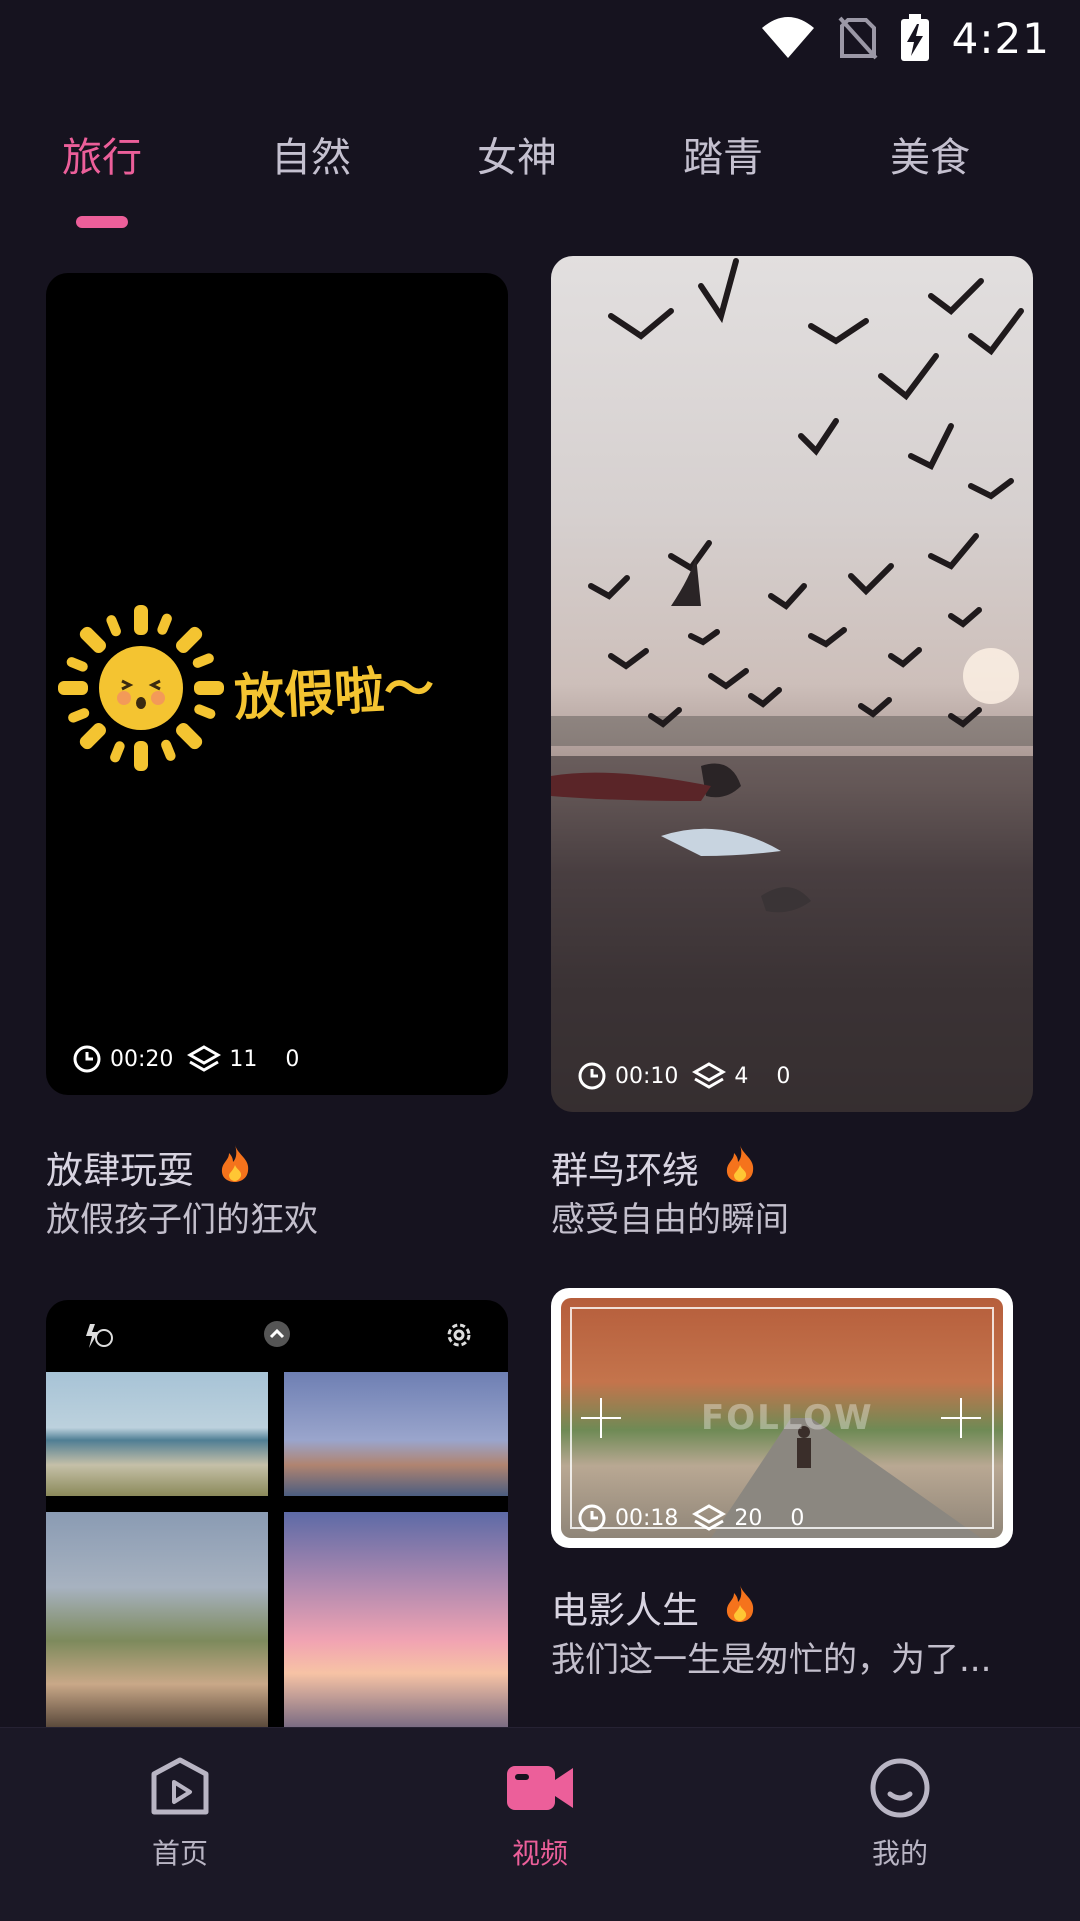  What do you see at coordinates (647, 1518) in the screenshot?
I see `duration: 00:18` at bounding box center [647, 1518].